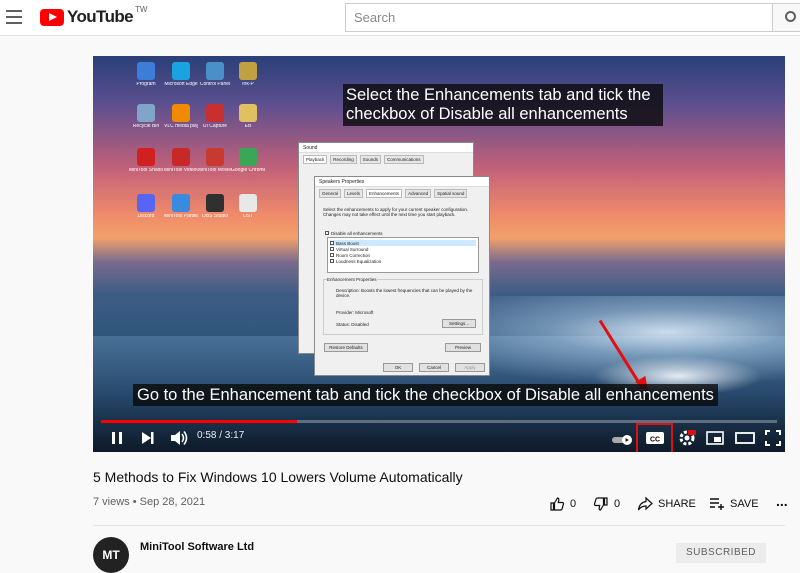 This screenshot has height=573, width=800. Describe the element at coordinates (197, 547) in the screenshot. I see `channel-name: MiniTool Software Ltd` at that location.